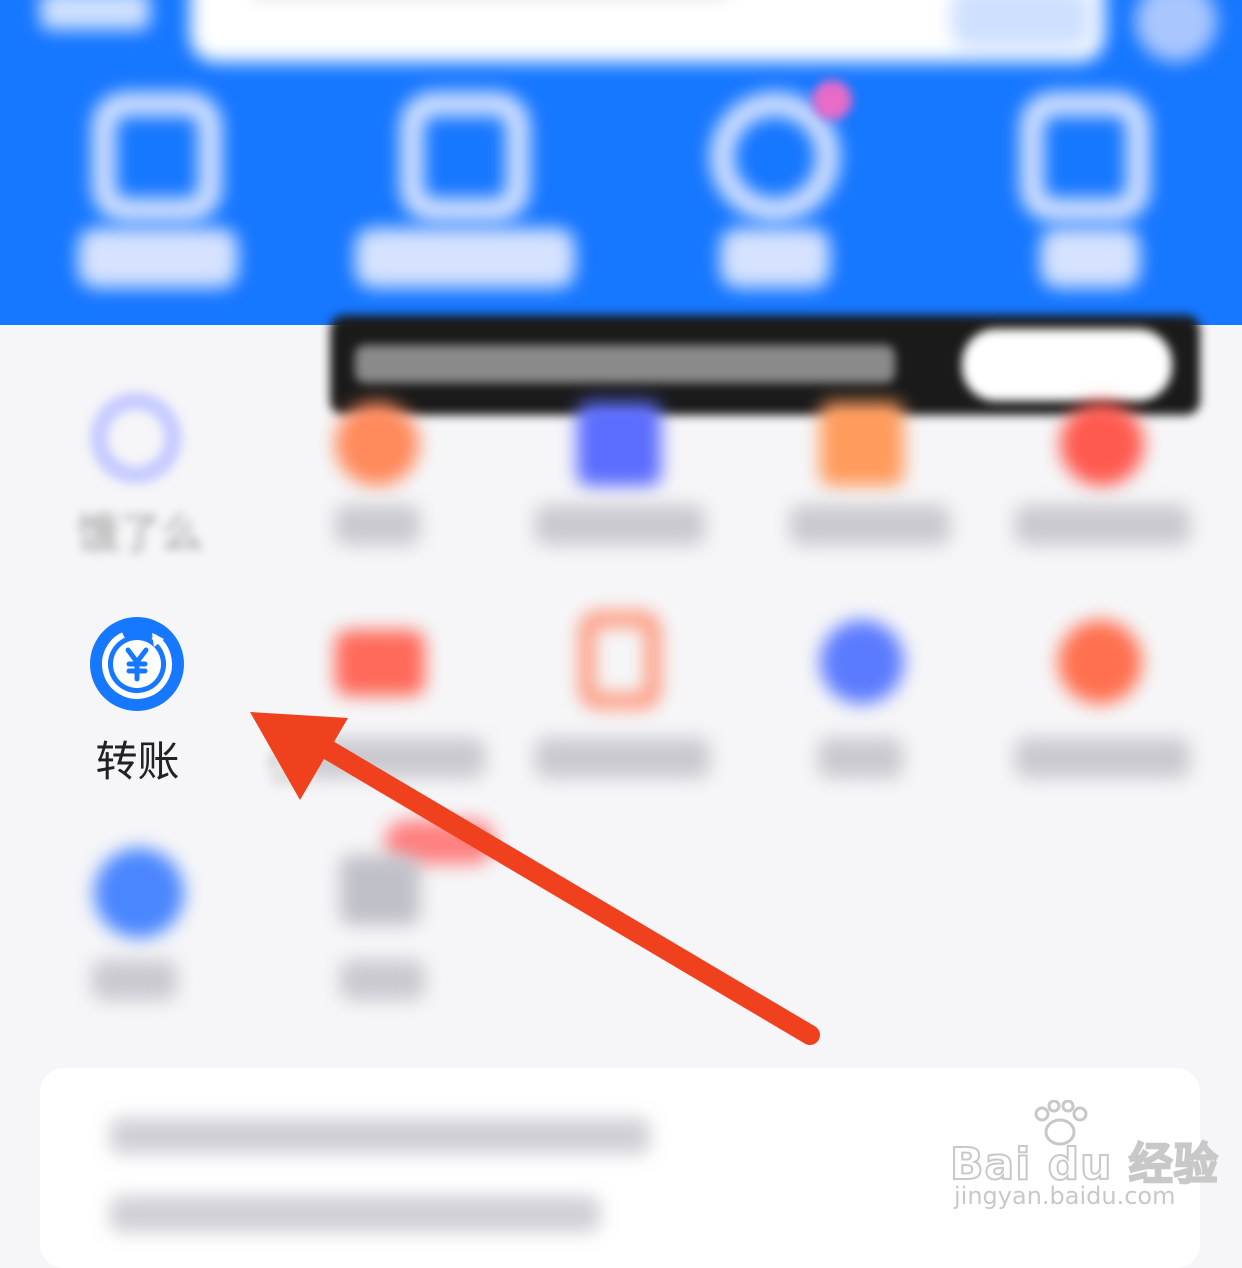 This screenshot has height=1268, width=1242. Describe the element at coordinates (1065, 1196) in the screenshot. I see `watermark-url: jingyan.baidu.com` at that location.